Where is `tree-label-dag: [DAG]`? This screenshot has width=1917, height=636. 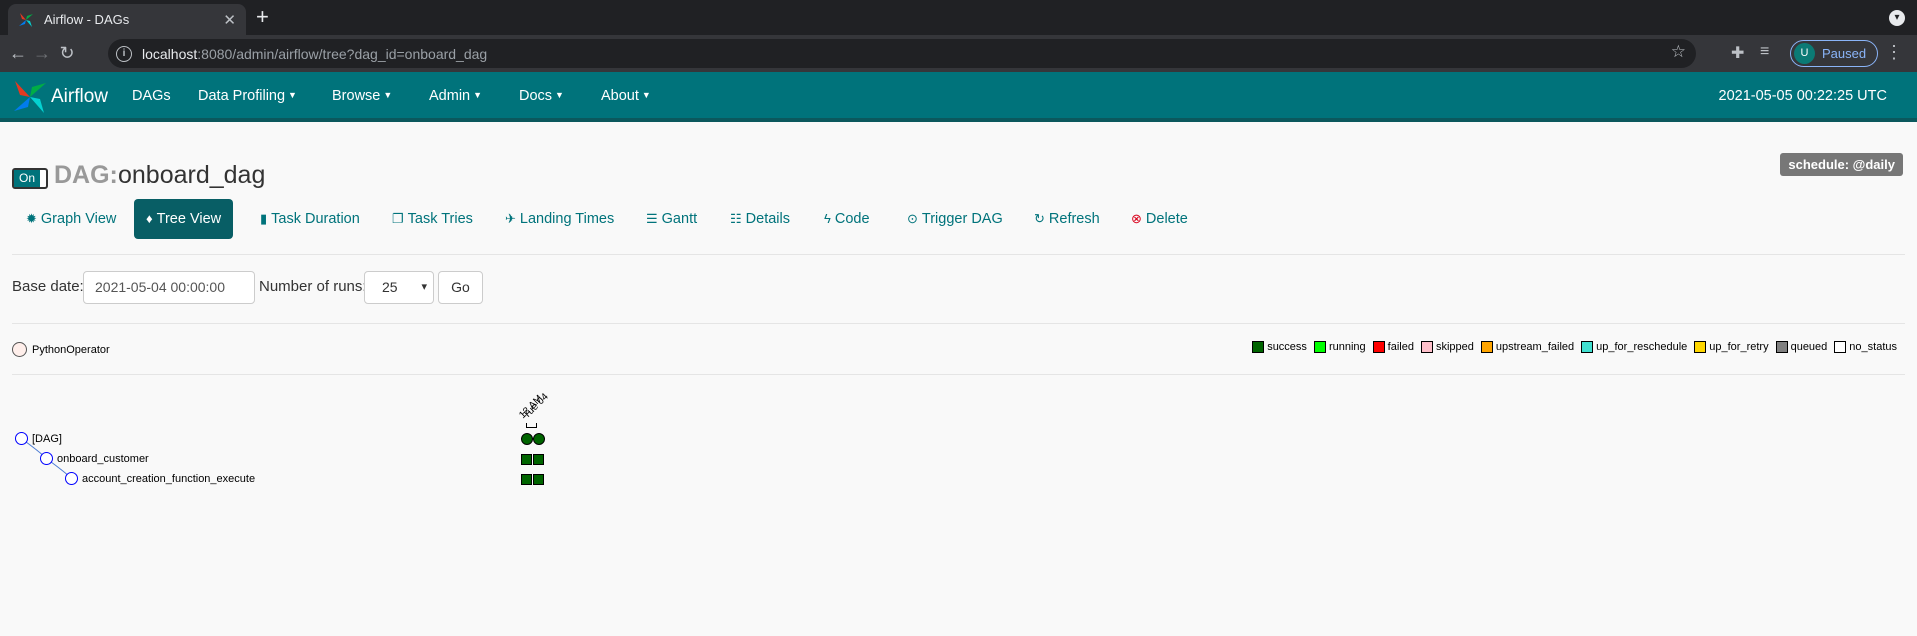
tree-label-dag: [DAG] is located at coordinates (47, 439).